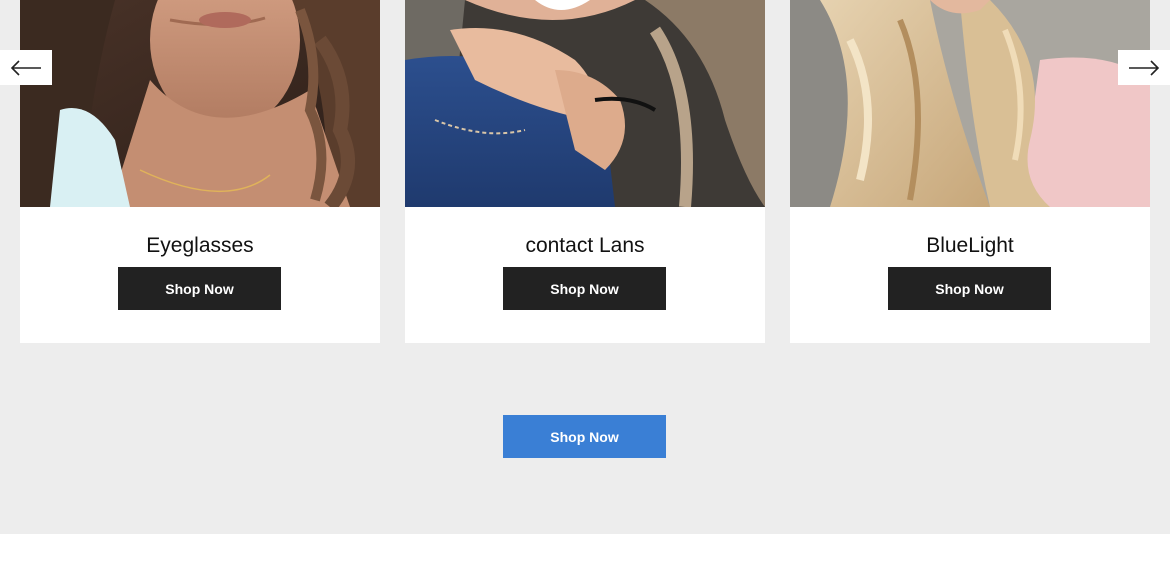  What do you see at coordinates (585, 103) in the screenshot?
I see `woman-denim-smiling-photo` at bounding box center [585, 103].